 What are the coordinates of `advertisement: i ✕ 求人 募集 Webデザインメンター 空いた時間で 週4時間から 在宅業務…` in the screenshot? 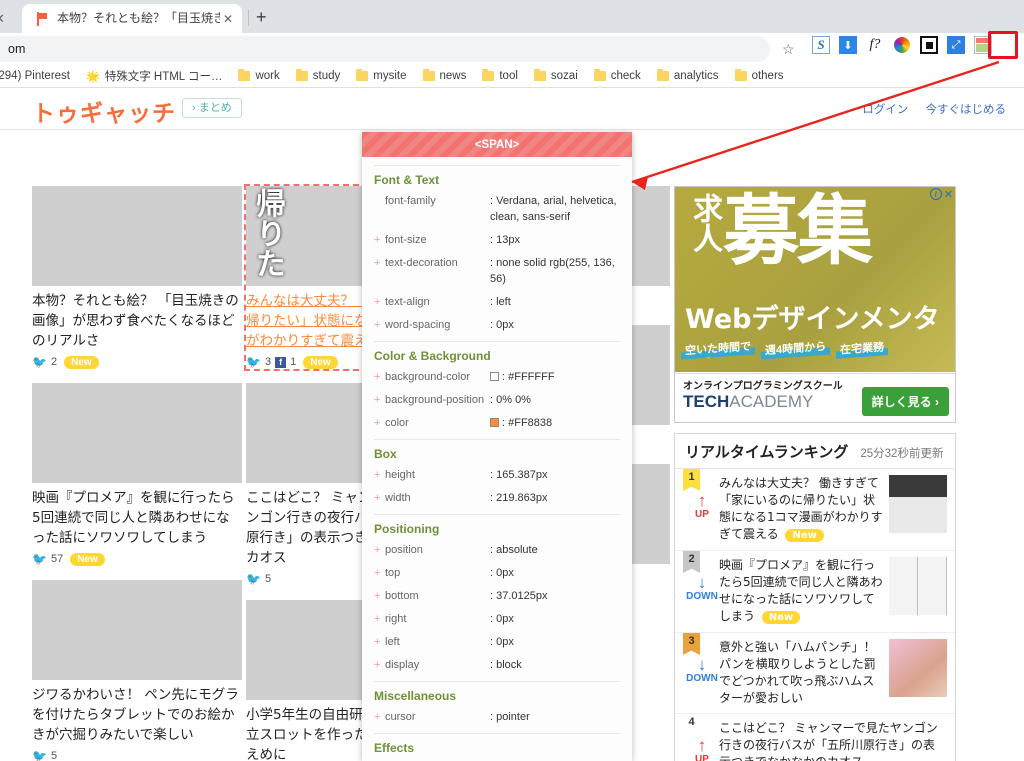 It's located at (815, 304).